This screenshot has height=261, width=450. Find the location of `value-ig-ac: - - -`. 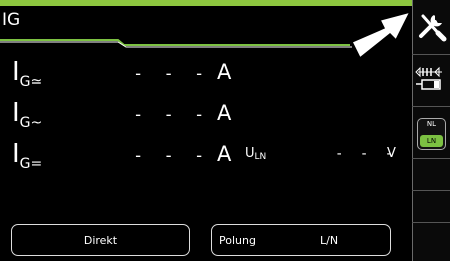

value-ig-ac: - - - is located at coordinates (171, 115).